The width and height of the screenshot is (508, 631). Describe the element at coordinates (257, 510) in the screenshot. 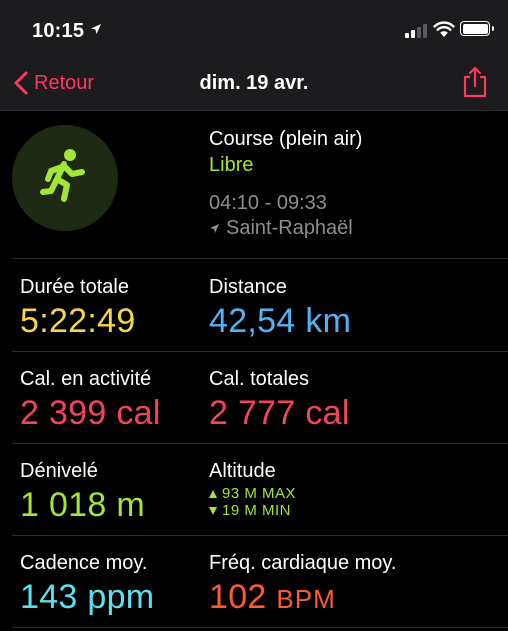

I see `altitude-min-text: 19 M MIN` at that location.